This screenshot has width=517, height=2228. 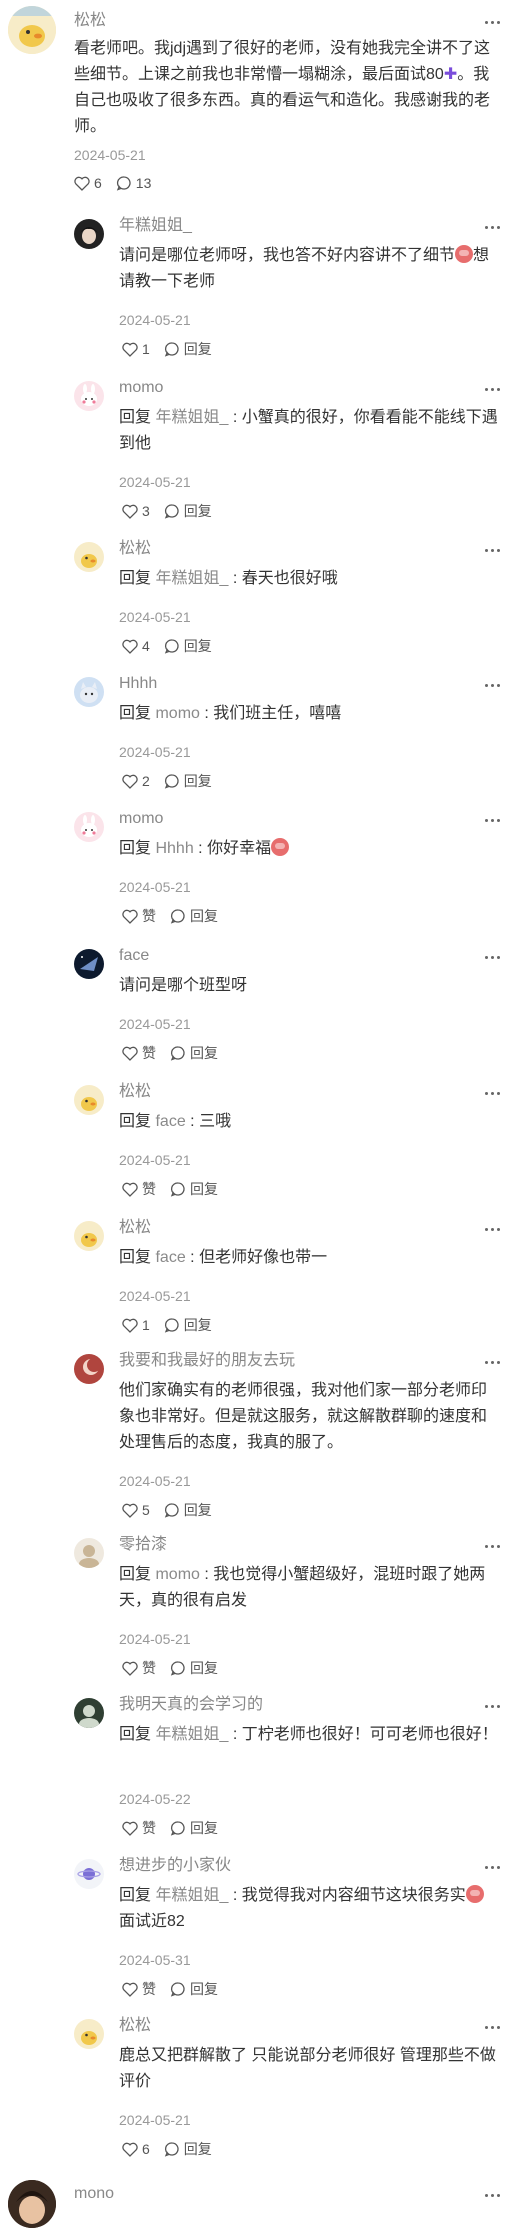 What do you see at coordinates (174, 848) in the screenshot?
I see `reply-target: Hhhh` at bounding box center [174, 848].